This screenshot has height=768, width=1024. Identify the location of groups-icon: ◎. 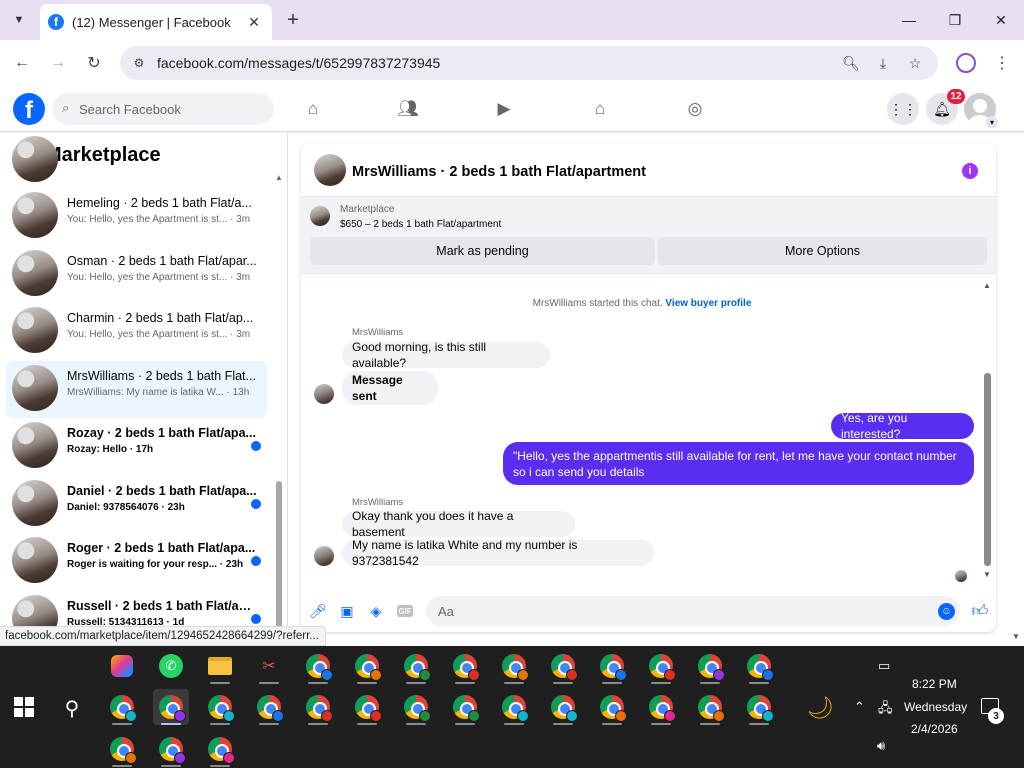
(695, 109).